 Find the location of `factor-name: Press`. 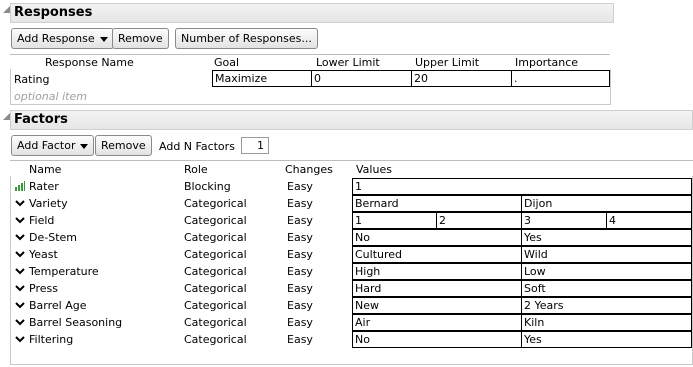

factor-name: Press is located at coordinates (43, 288).